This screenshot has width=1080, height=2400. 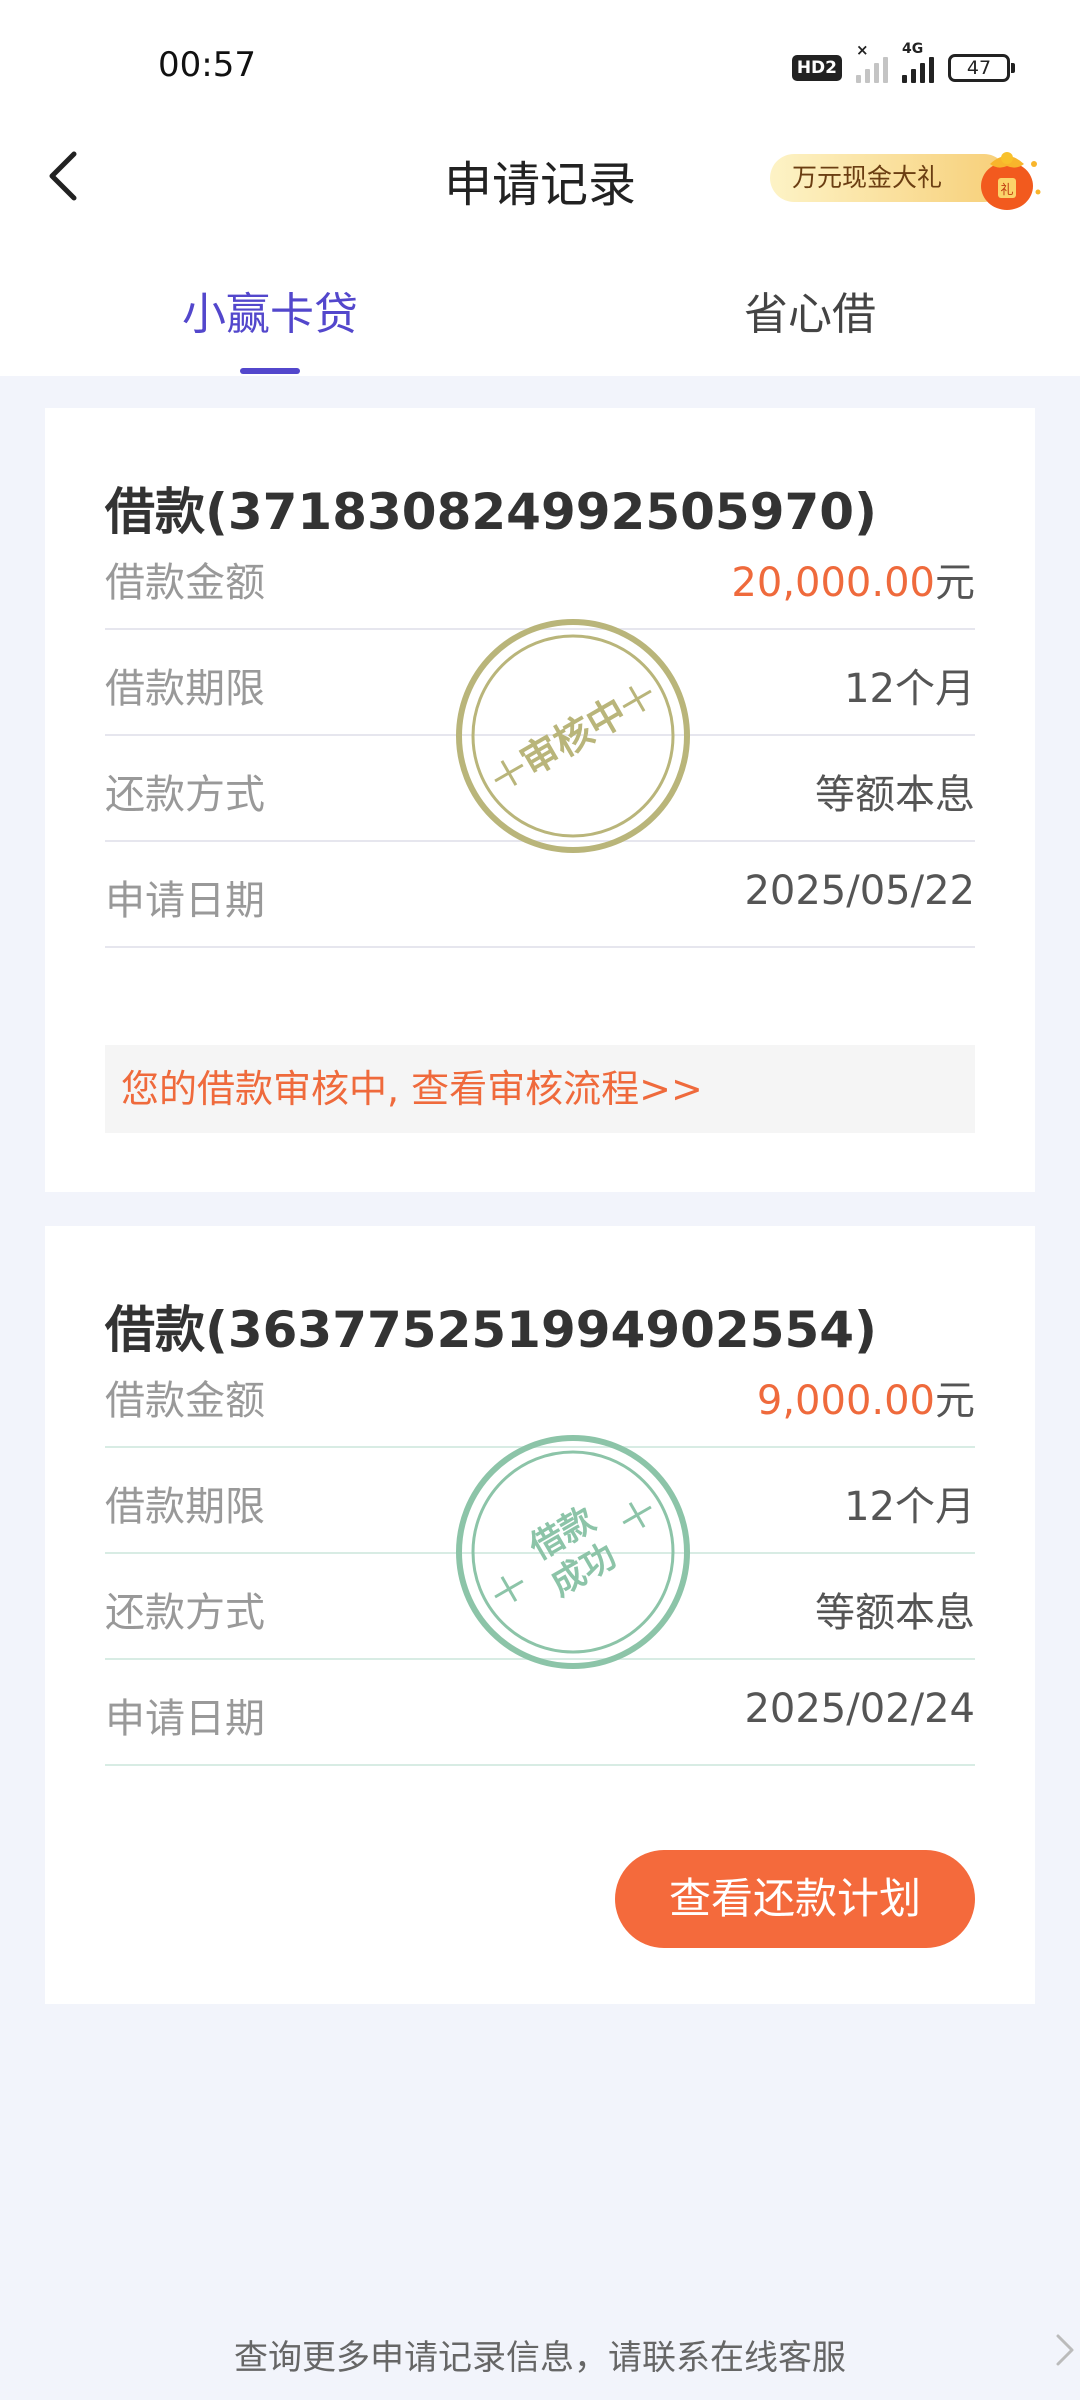 What do you see at coordinates (540, 895) in the screenshot?
I see `row-application-date: 申请日期 2025/05/22` at bounding box center [540, 895].